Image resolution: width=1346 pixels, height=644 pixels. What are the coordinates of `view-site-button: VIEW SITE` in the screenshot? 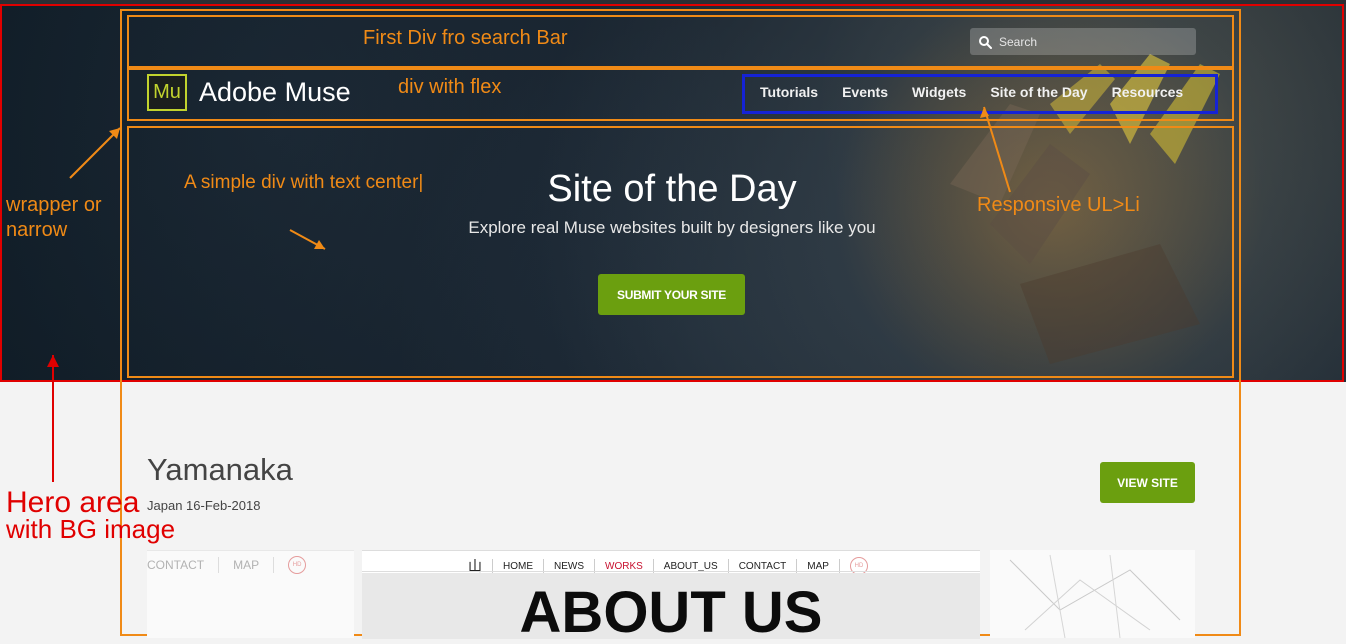 It's located at (1147, 482).